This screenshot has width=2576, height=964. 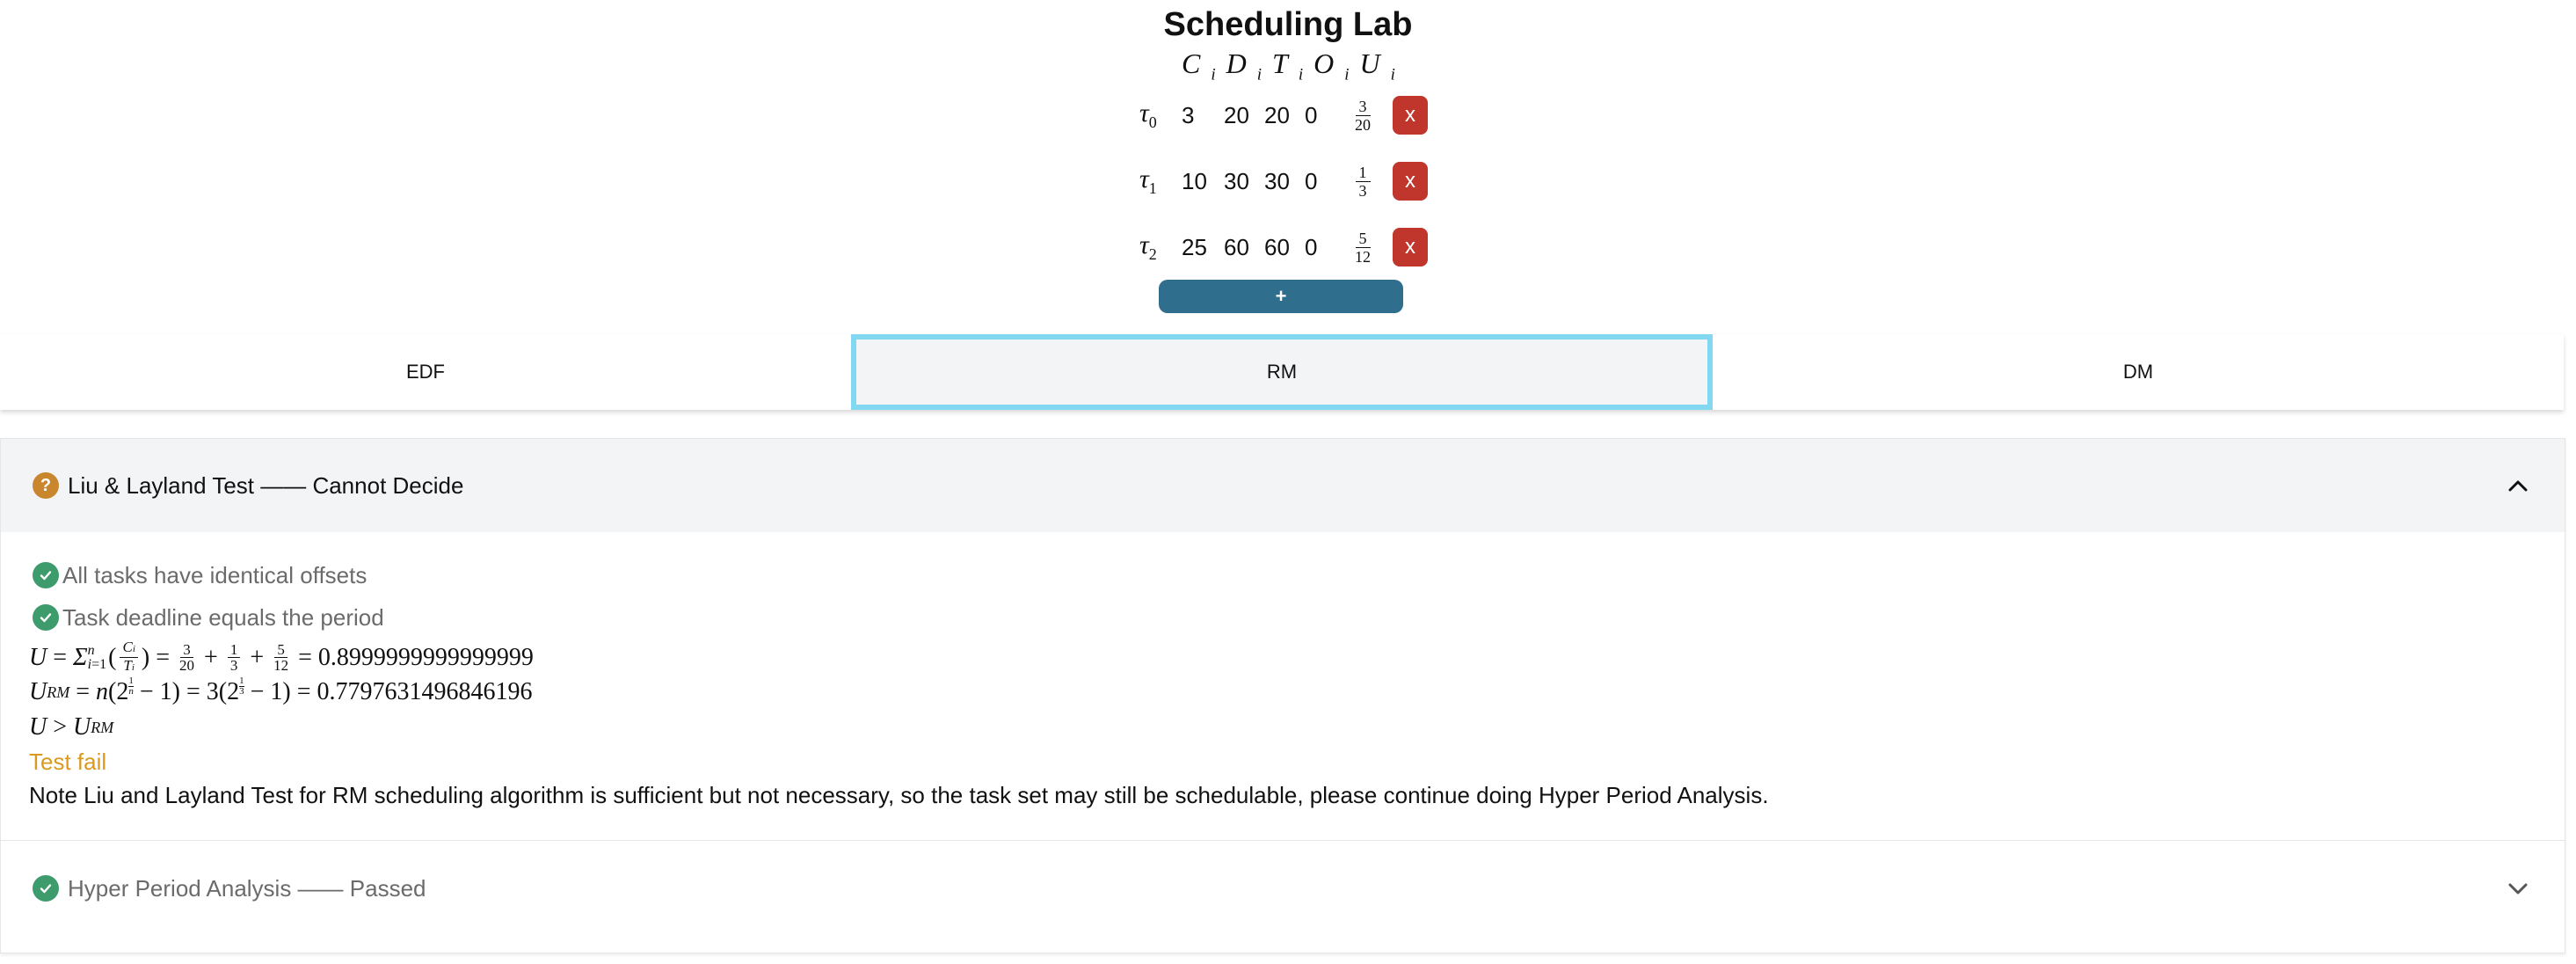 What do you see at coordinates (1244, 247) in the screenshot?
I see `task-d: 60` at bounding box center [1244, 247].